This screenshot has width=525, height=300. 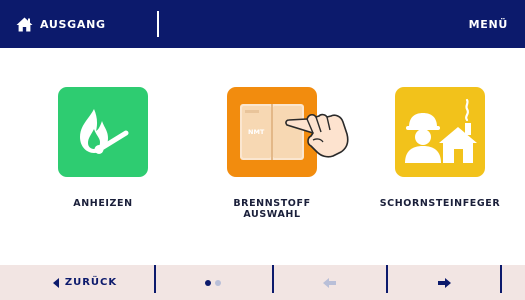 I want to click on tile-chimney-sweep-label: SCHORNSTEINFEGER, so click(x=440, y=203).